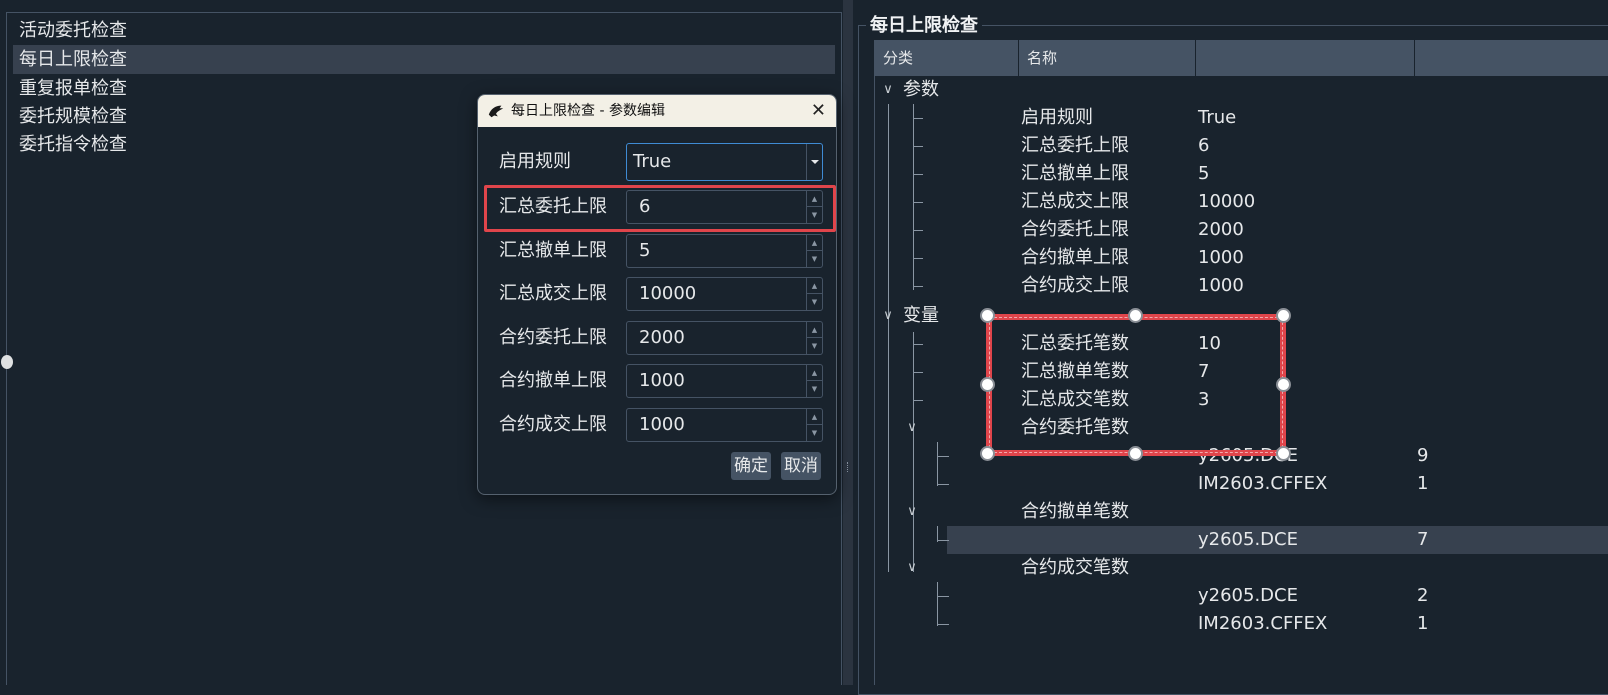 The height and width of the screenshot is (695, 1608). I want to click on tree-row: 合约成交上限 1000, so click(1241, 286).